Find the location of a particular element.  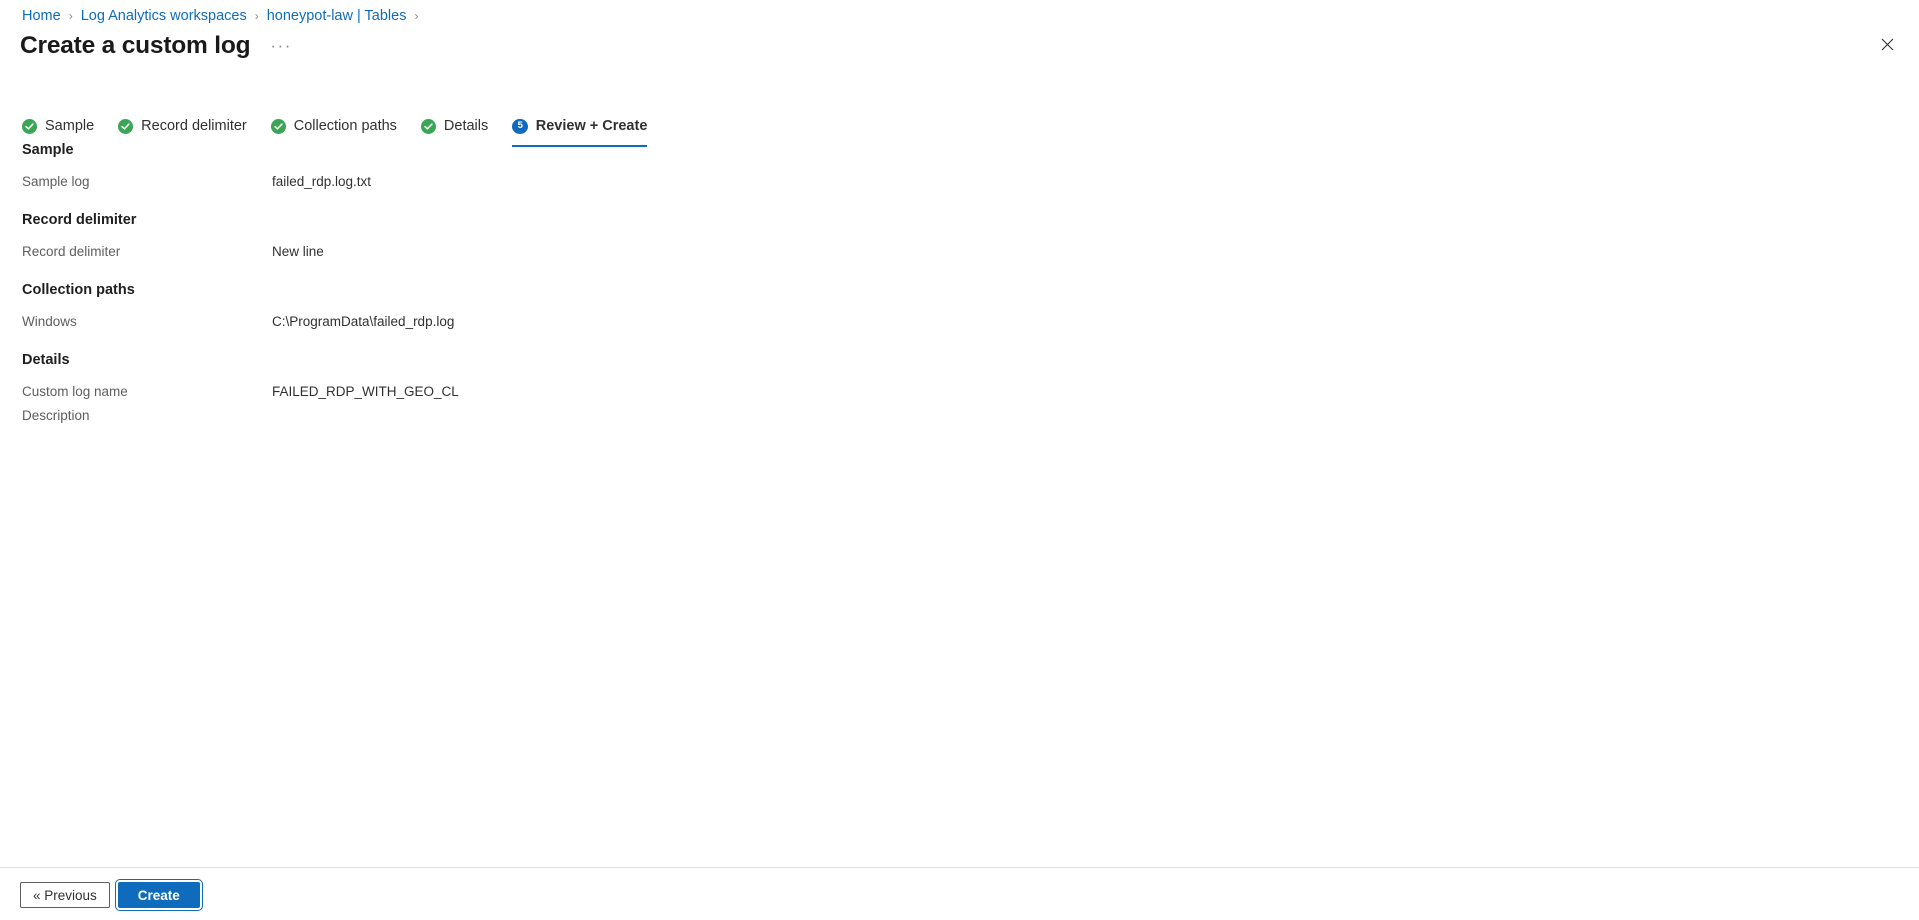

section-sample: Sample Sample log failed_rdp.log.txt is located at coordinates (722, 166).